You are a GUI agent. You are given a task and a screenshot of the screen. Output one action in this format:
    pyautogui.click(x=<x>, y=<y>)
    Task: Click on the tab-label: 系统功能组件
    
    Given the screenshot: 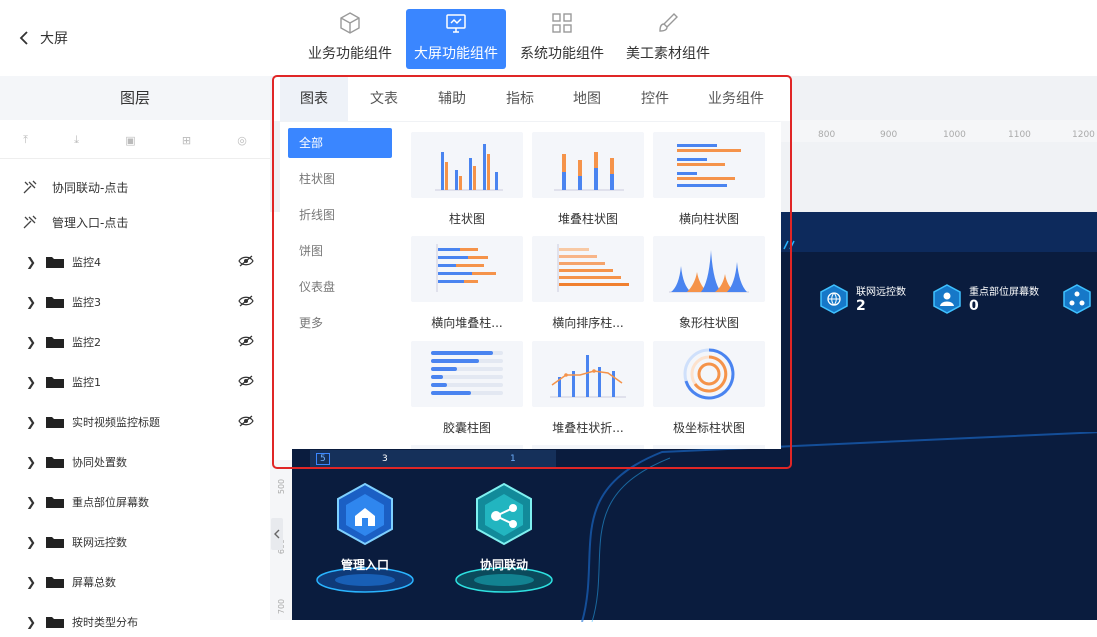 What is the action you would take?
    pyautogui.click(x=562, y=54)
    